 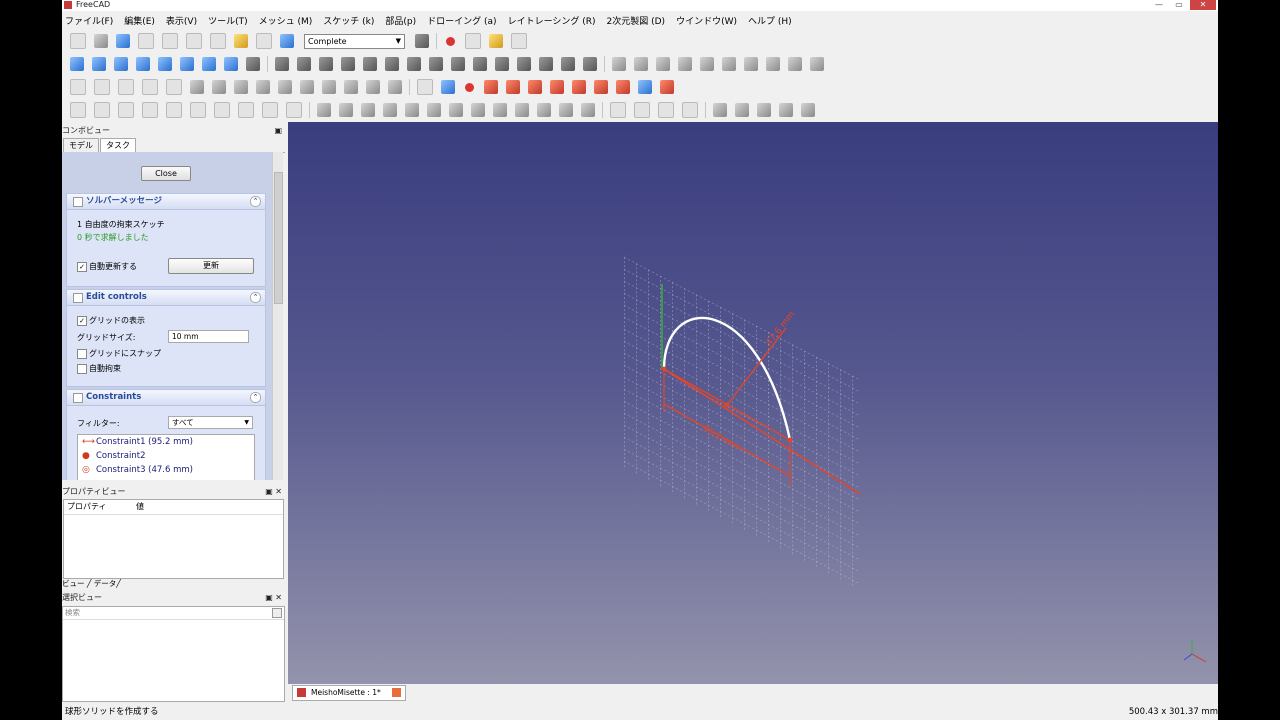 What do you see at coordinates (126, 110) in the screenshot?
I see `draft-circle-icon` at bounding box center [126, 110].